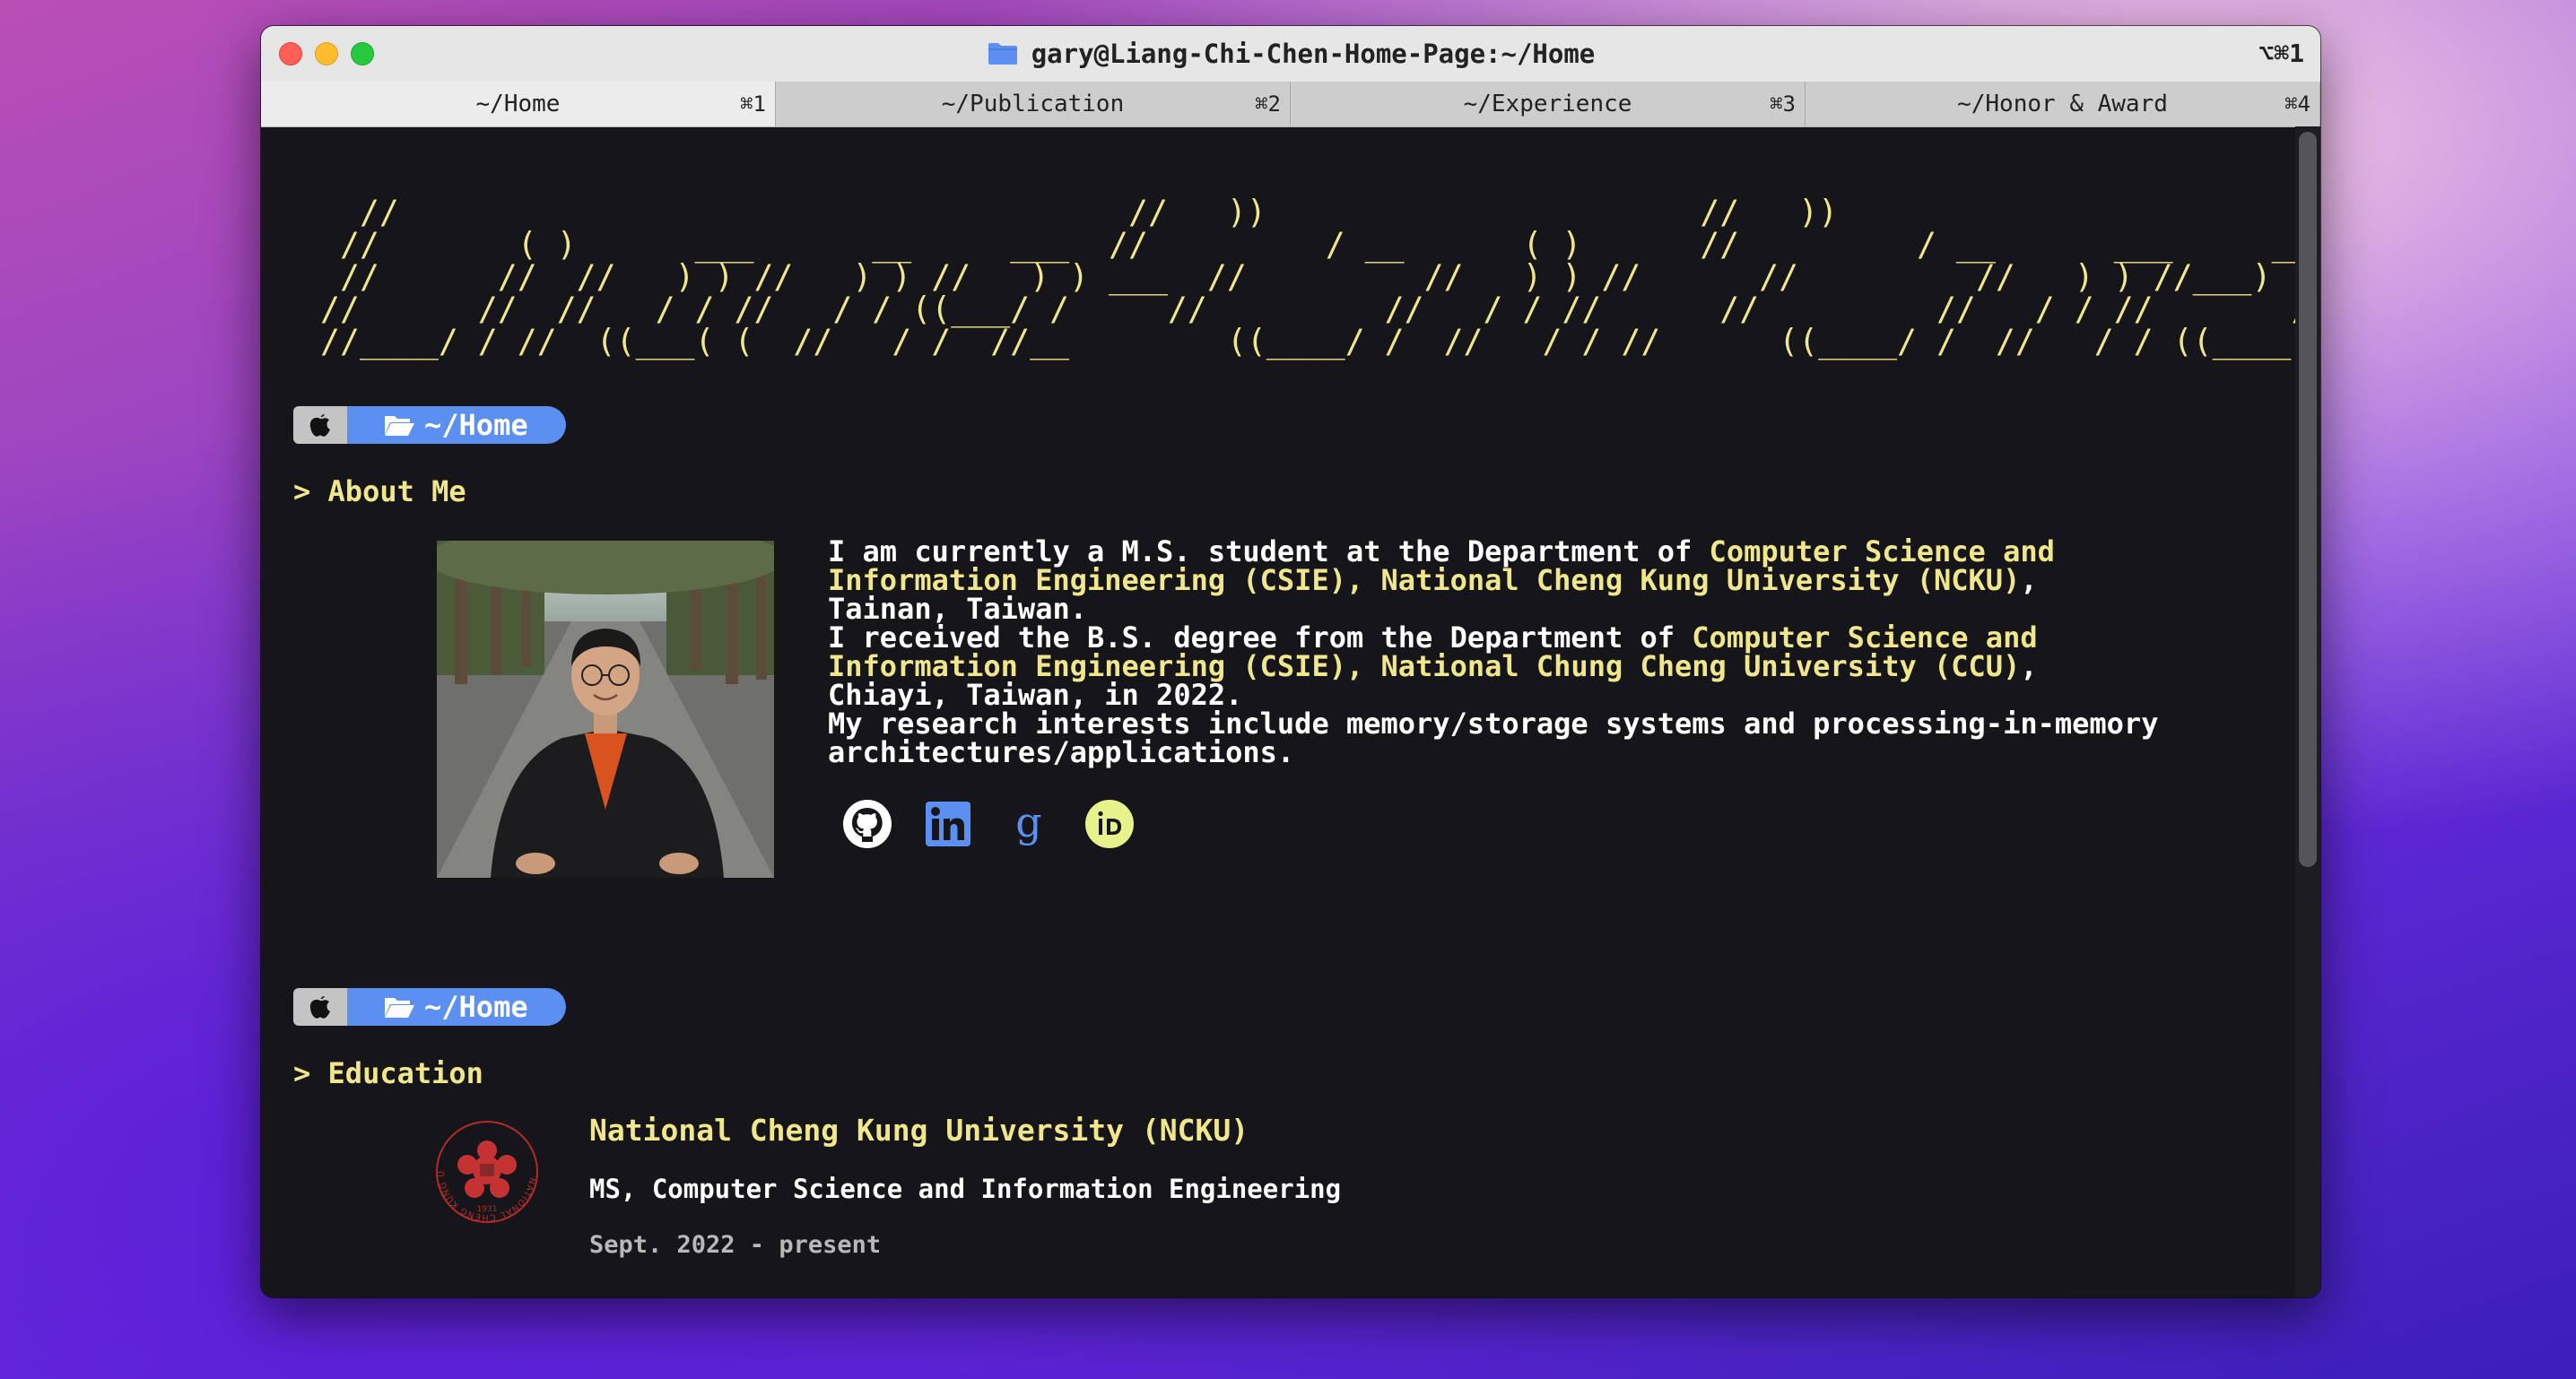 The image size is (2576, 1379). Describe the element at coordinates (919, 1131) in the screenshot. I see `school-name: National Cheng Kung University (NCKU)` at that location.